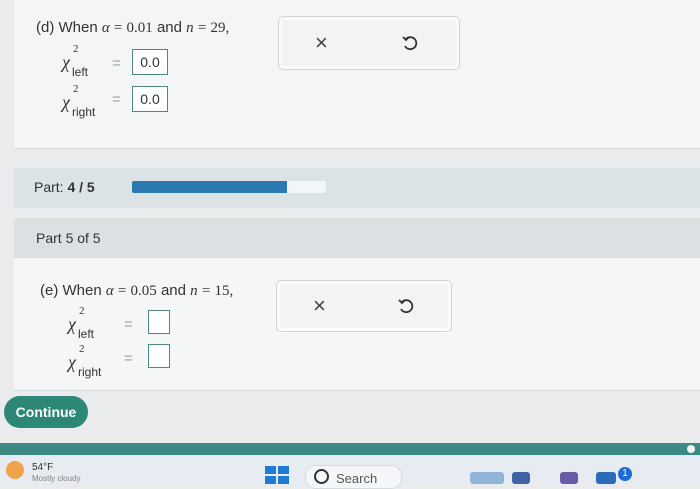 The width and height of the screenshot is (700, 489). Describe the element at coordinates (150, 62) in the screenshot. I see `chi-left-answer: 0.0` at that location.